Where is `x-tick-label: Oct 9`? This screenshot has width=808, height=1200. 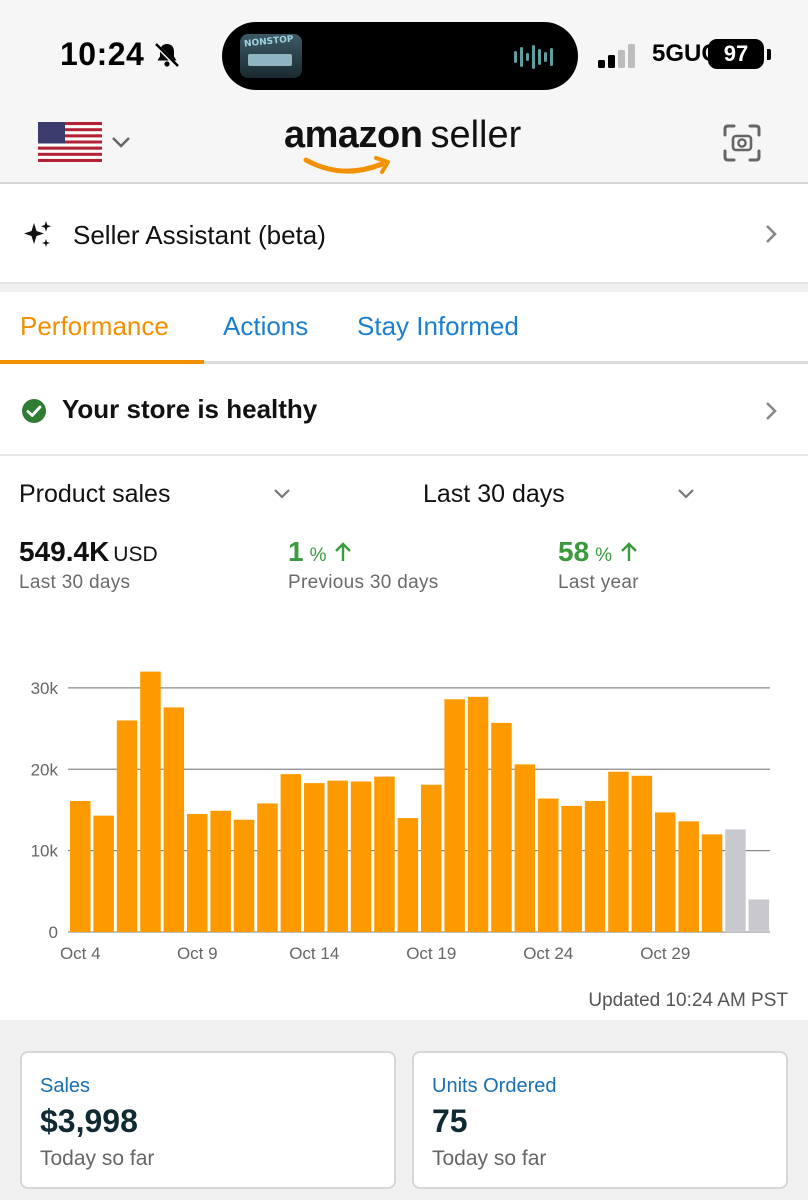 x-tick-label: Oct 9 is located at coordinates (197, 953).